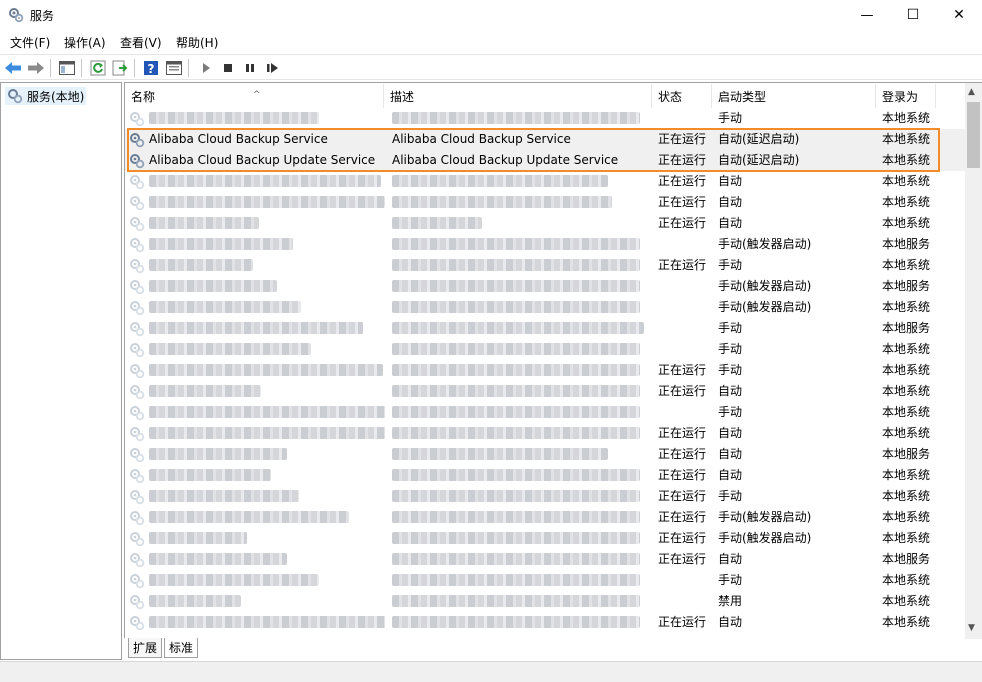 Image resolution: width=982 pixels, height=682 pixels. I want to click on menu-help: 帮助(H), so click(197, 42).